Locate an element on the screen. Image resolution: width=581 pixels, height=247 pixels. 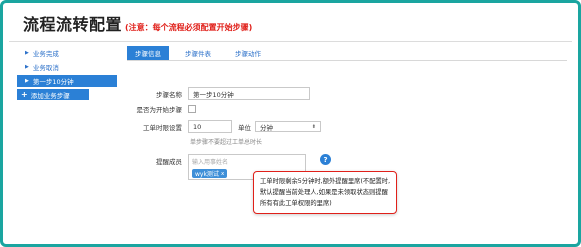
timeout-input: 10 is located at coordinates (210, 126).